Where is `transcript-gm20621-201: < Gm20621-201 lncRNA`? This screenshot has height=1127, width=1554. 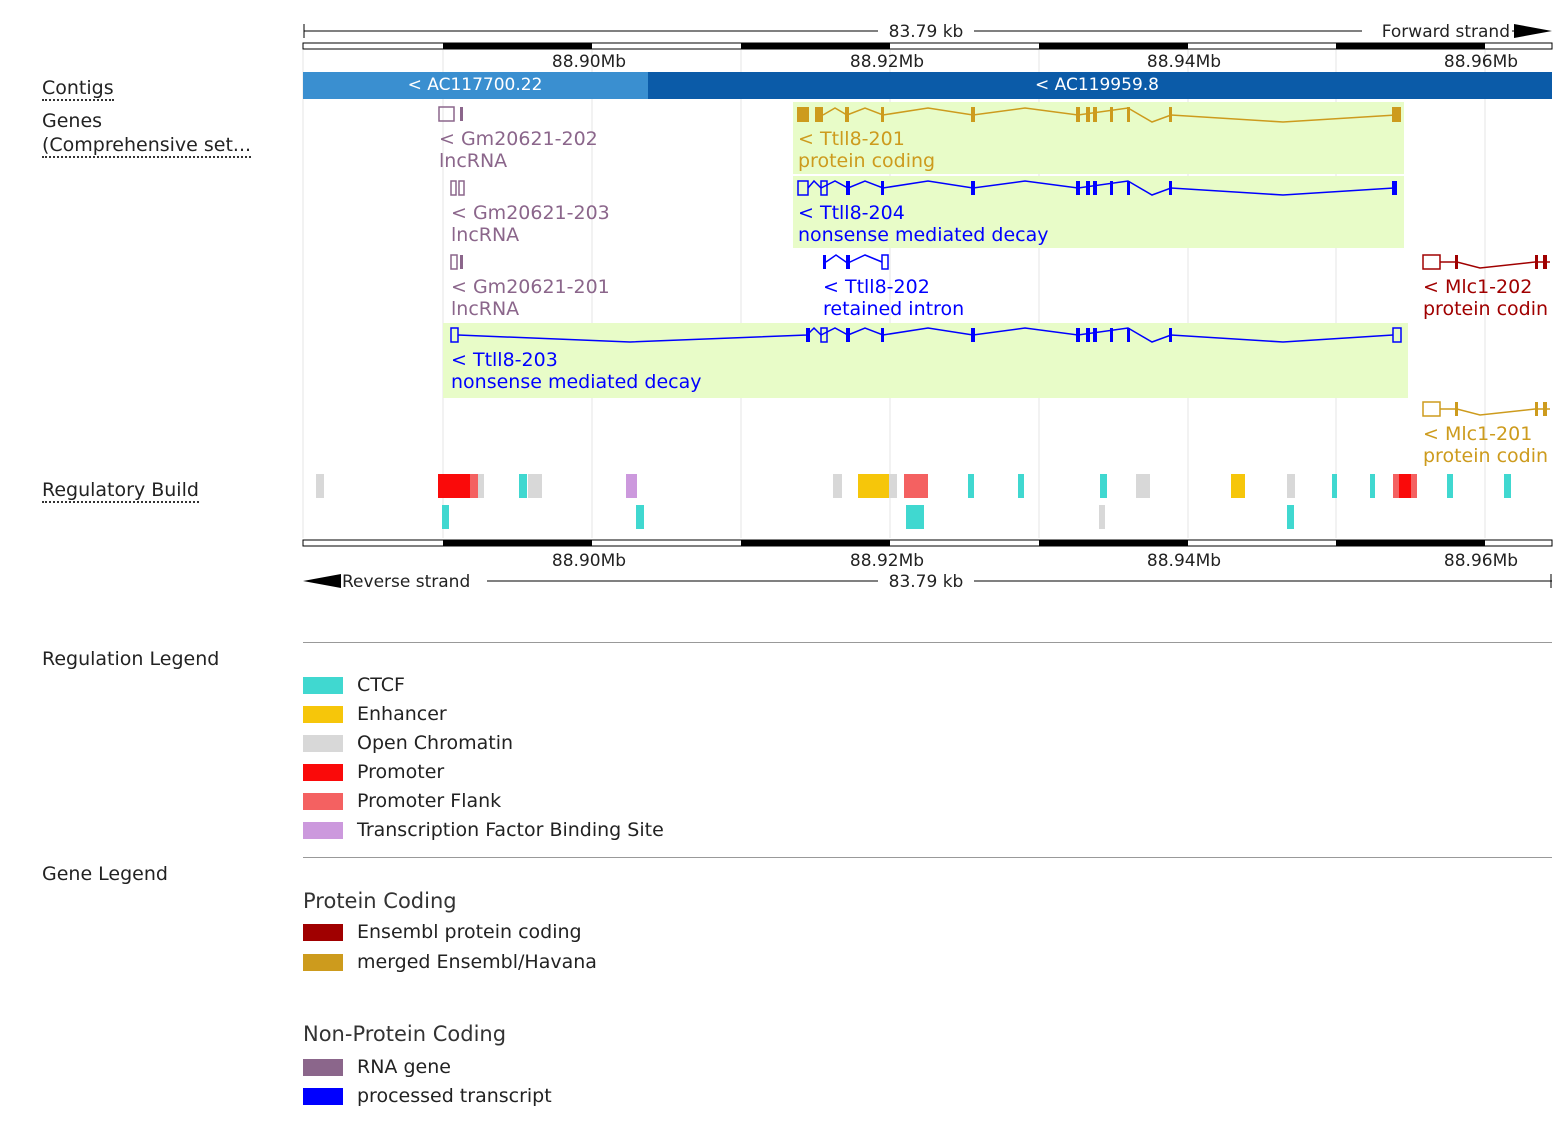 transcript-gm20621-201: < Gm20621-201 lncRNA is located at coordinates (530, 287).